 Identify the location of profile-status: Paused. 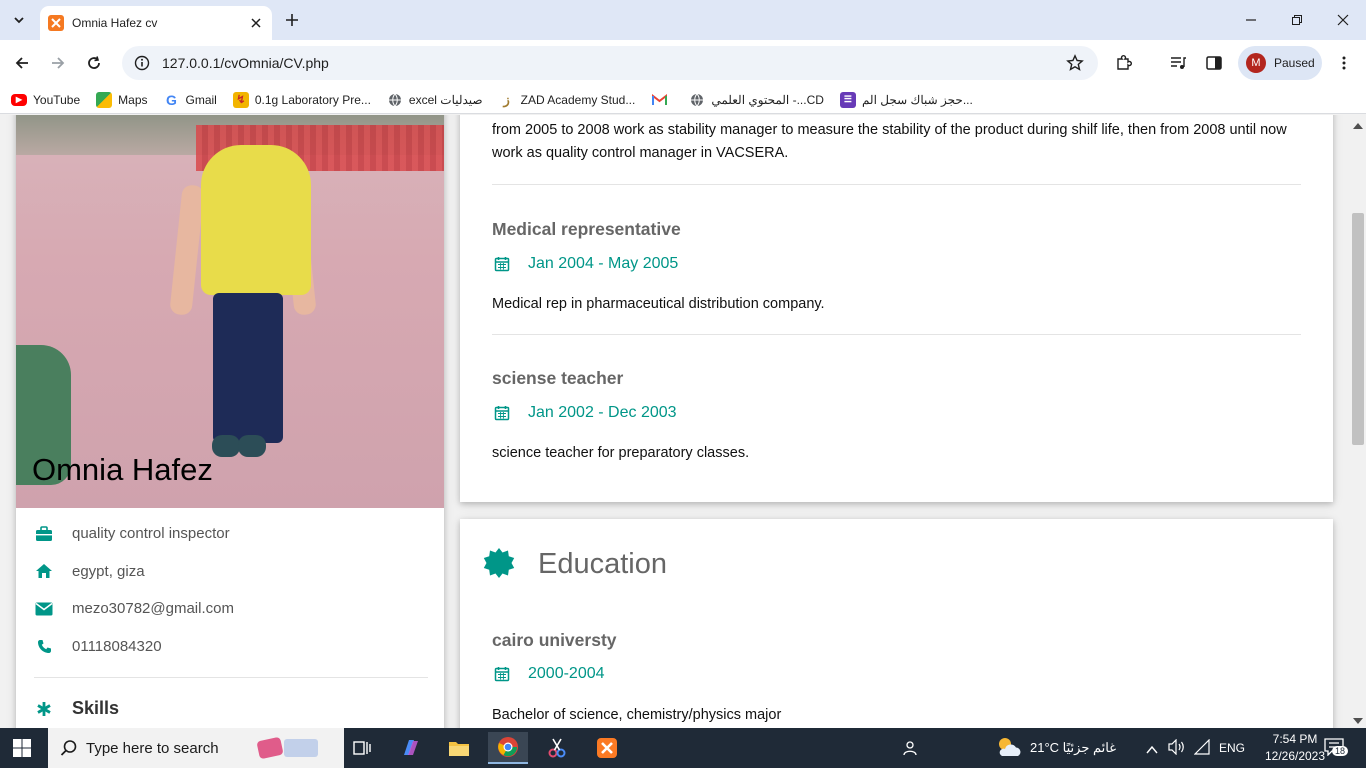
(1294, 63).